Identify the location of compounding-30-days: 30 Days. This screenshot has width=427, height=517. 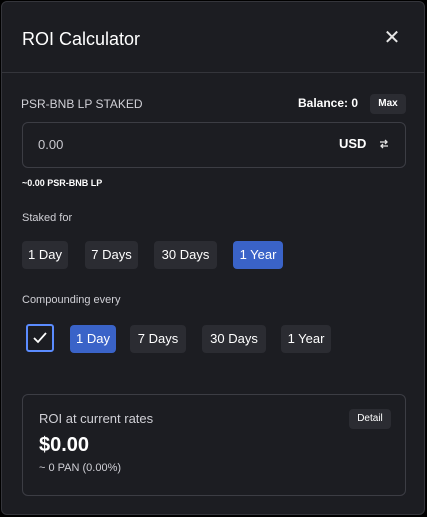
(234, 339).